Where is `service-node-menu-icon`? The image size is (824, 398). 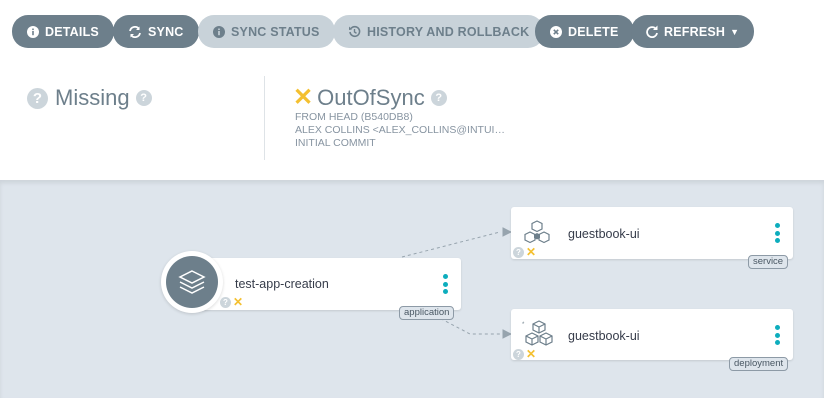
service-node-menu-icon is located at coordinates (777, 233).